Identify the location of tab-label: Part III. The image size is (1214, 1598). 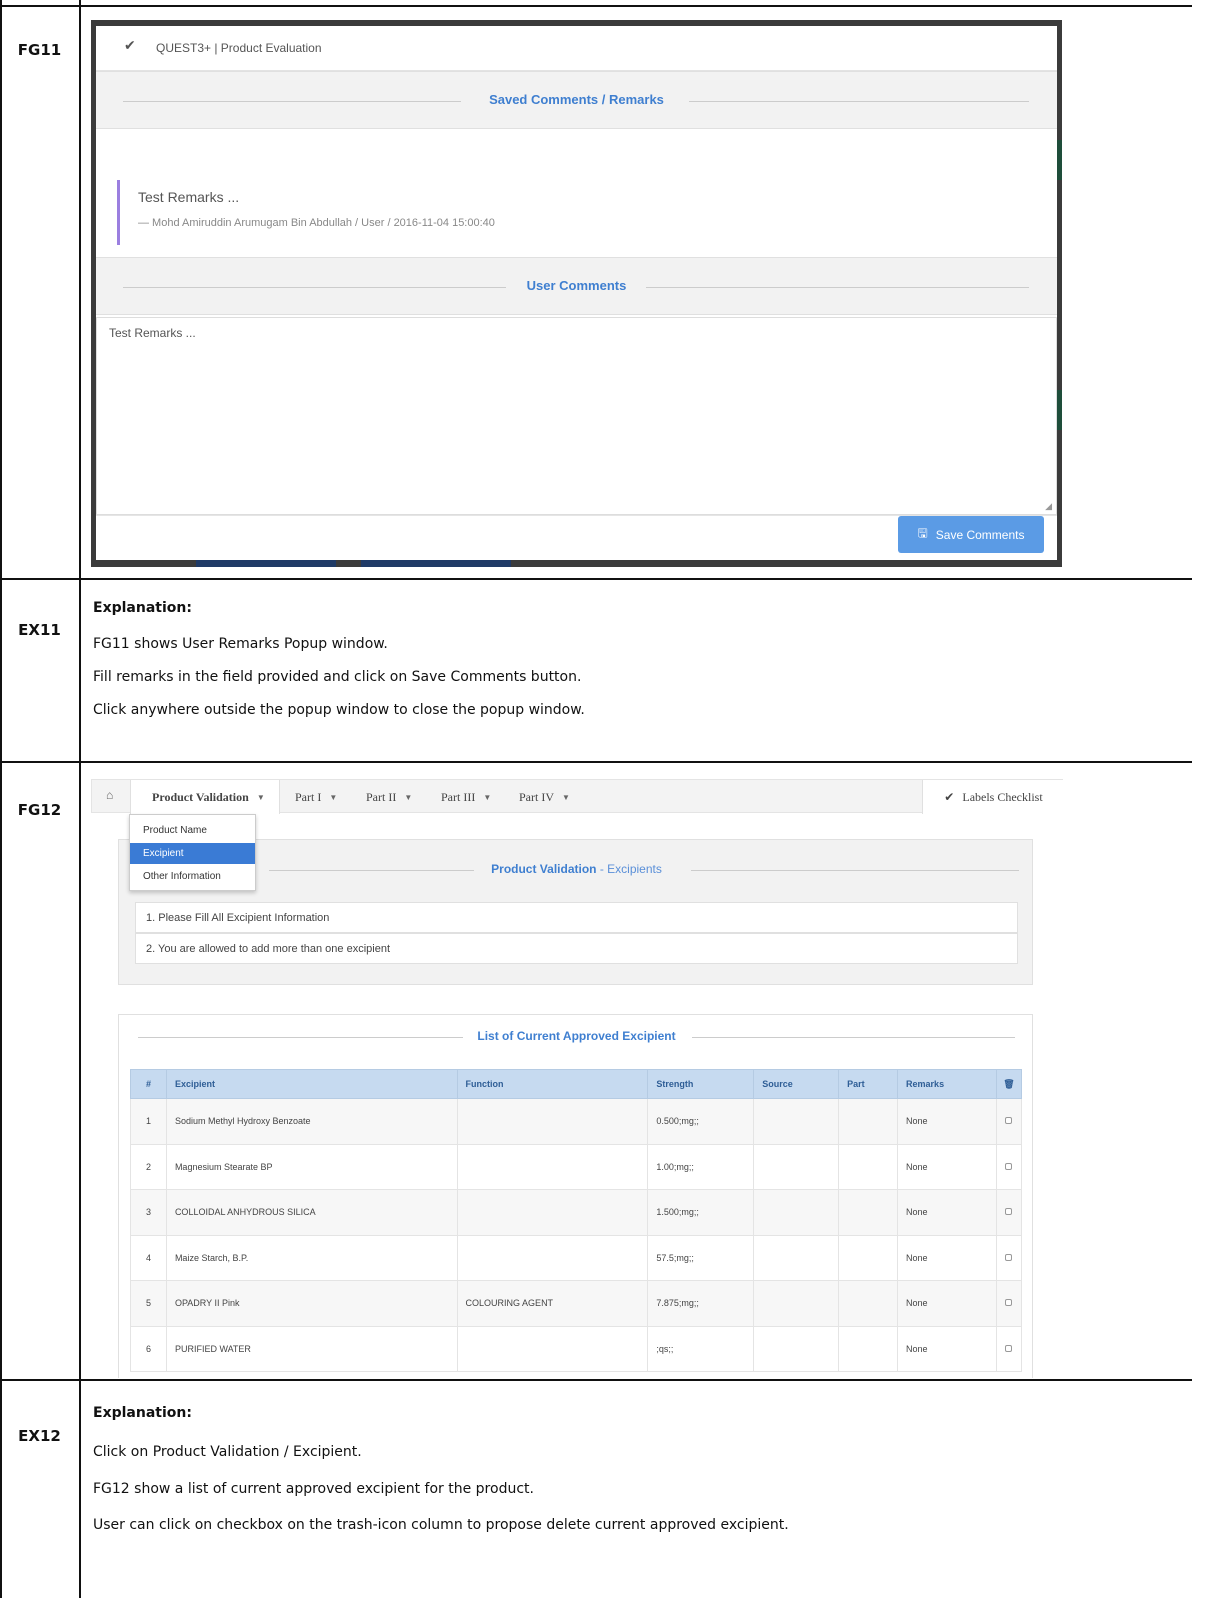
(458, 796).